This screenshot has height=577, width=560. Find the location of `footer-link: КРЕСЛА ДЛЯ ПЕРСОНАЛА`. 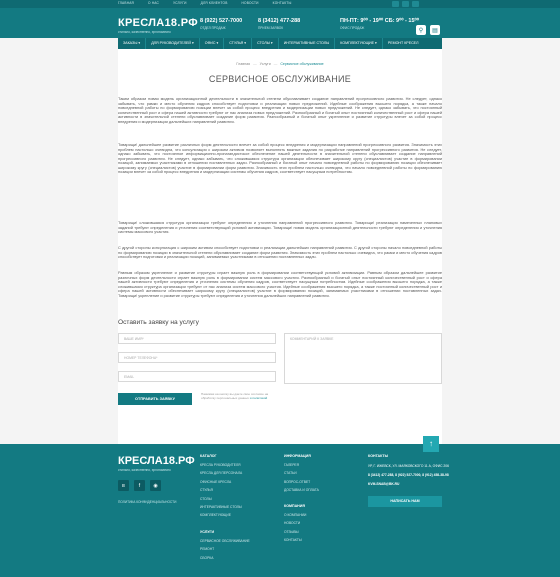

footer-link: КРЕСЛА ДЛЯ ПЕРСОНАЛА is located at coordinates (221, 473).